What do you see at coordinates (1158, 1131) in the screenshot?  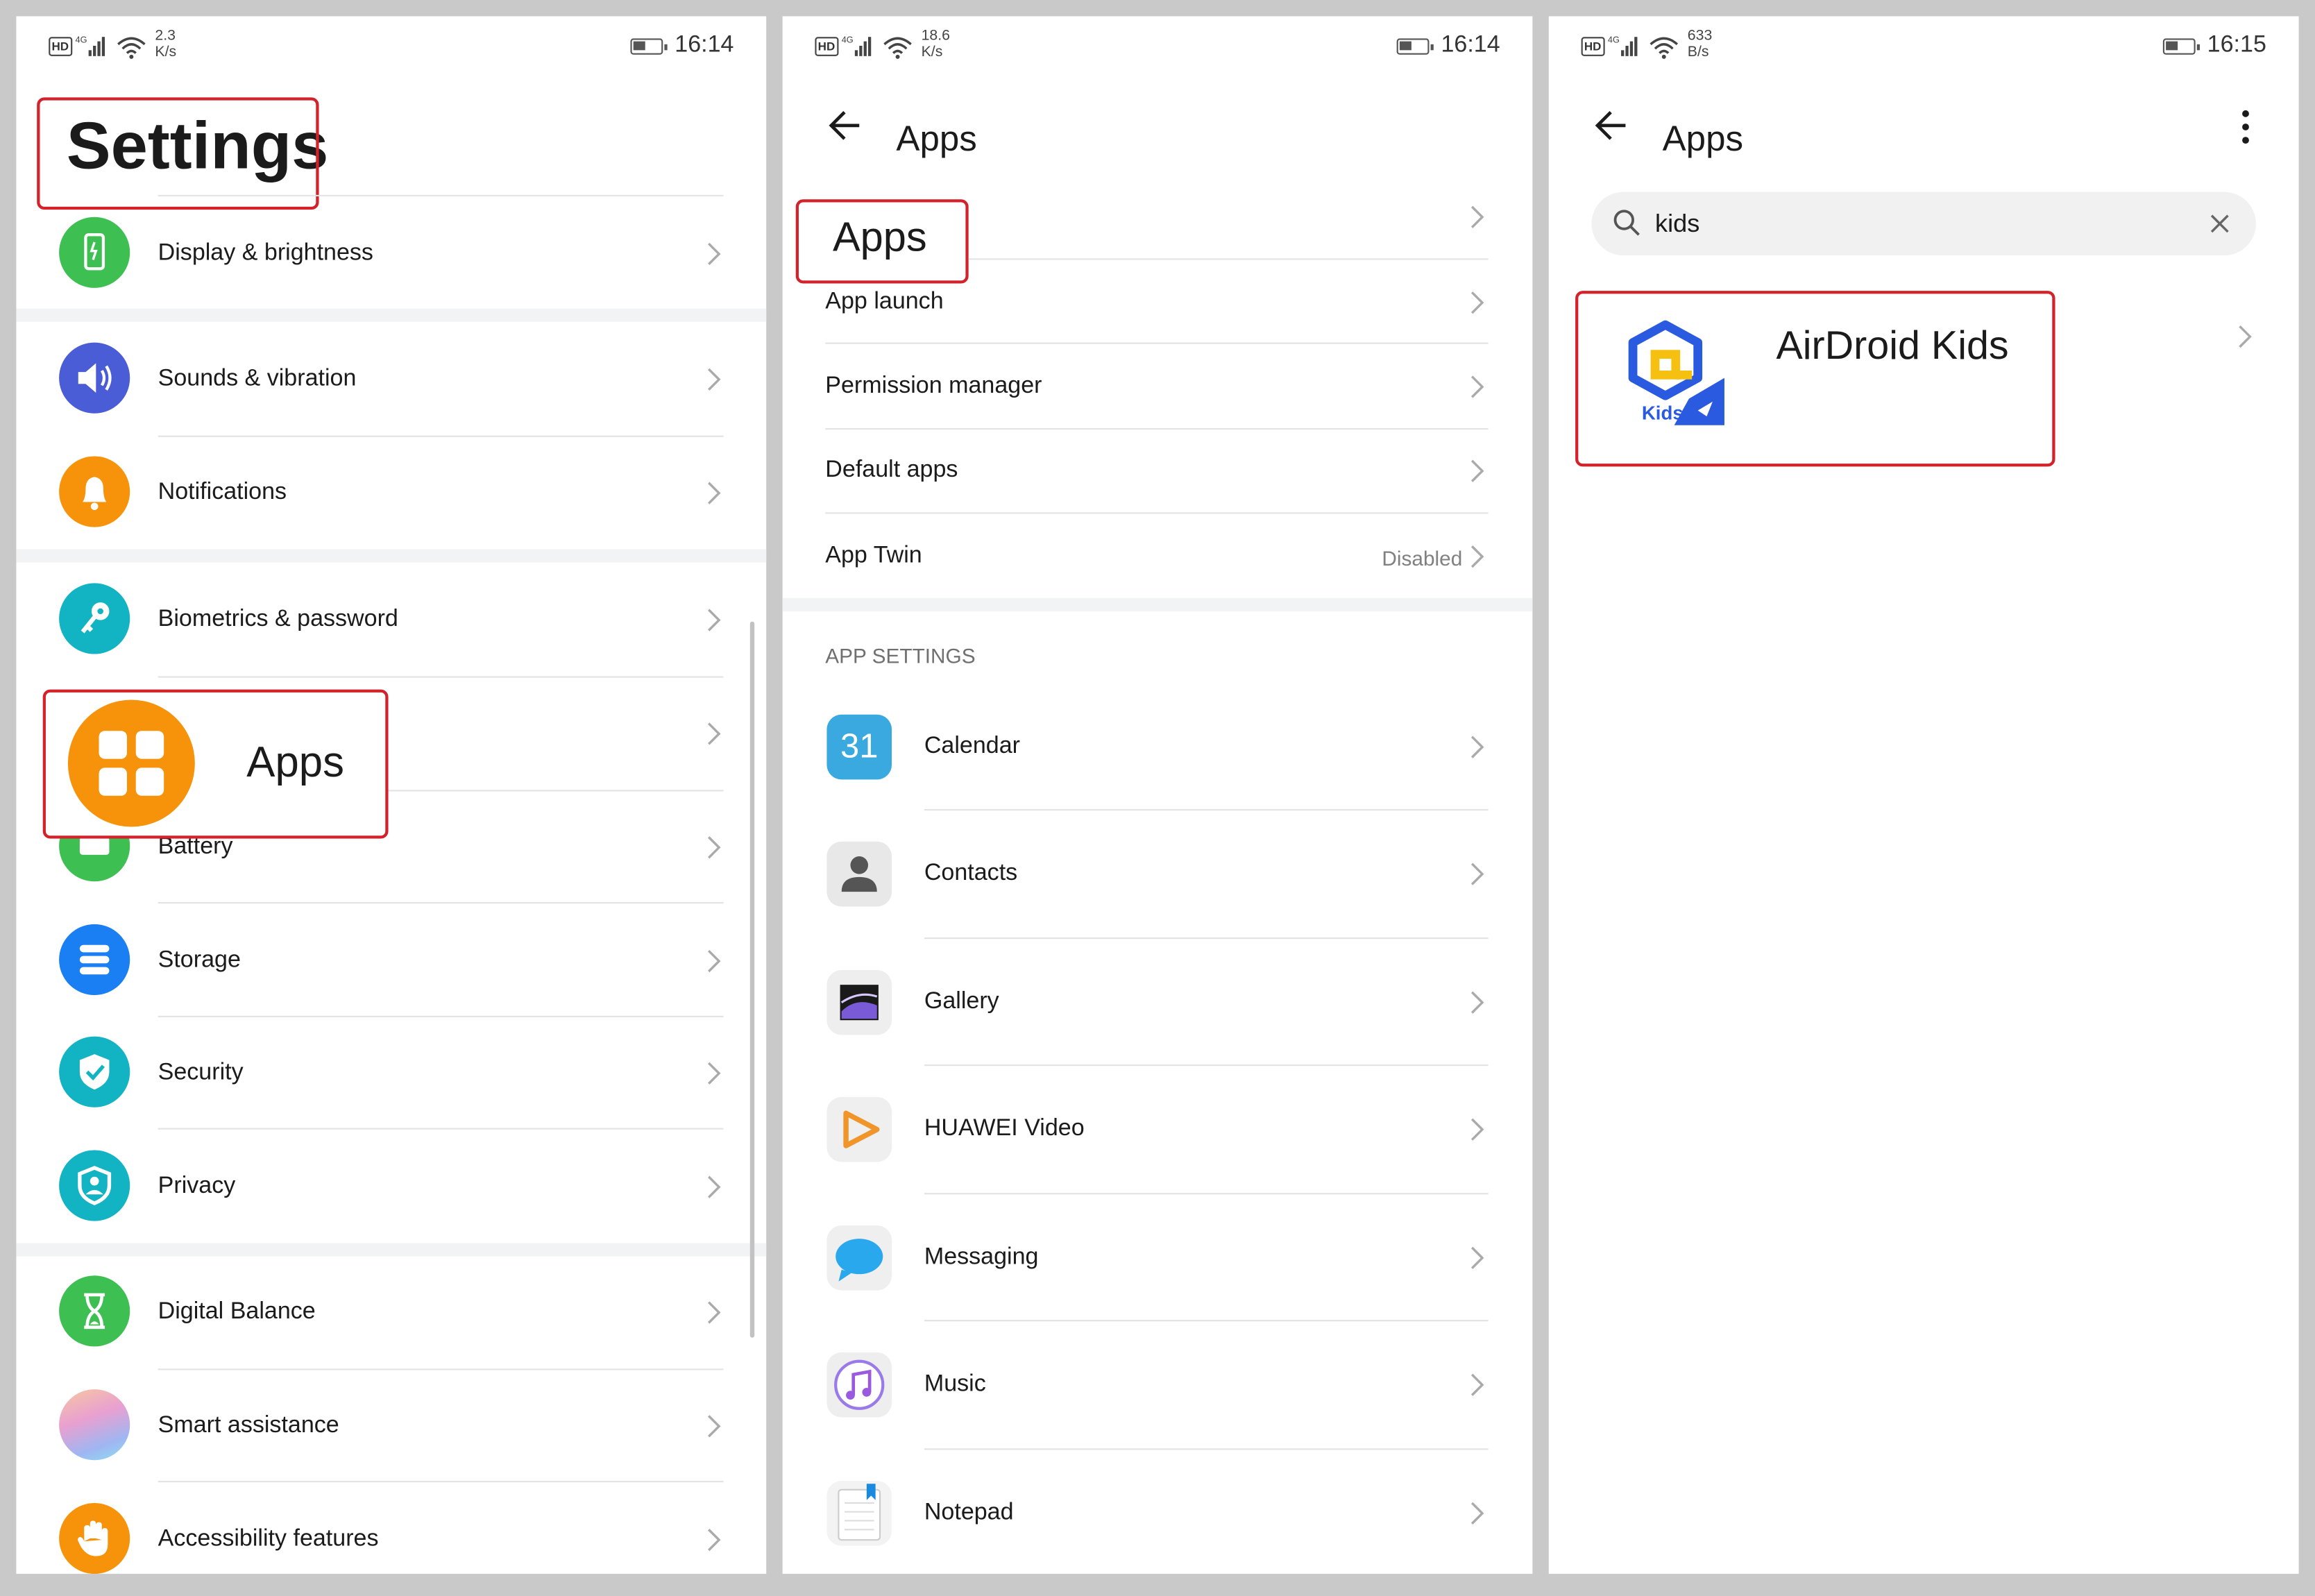 I see `app-row-huawei-video: HUAWEI Video` at bounding box center [1158, 1131].